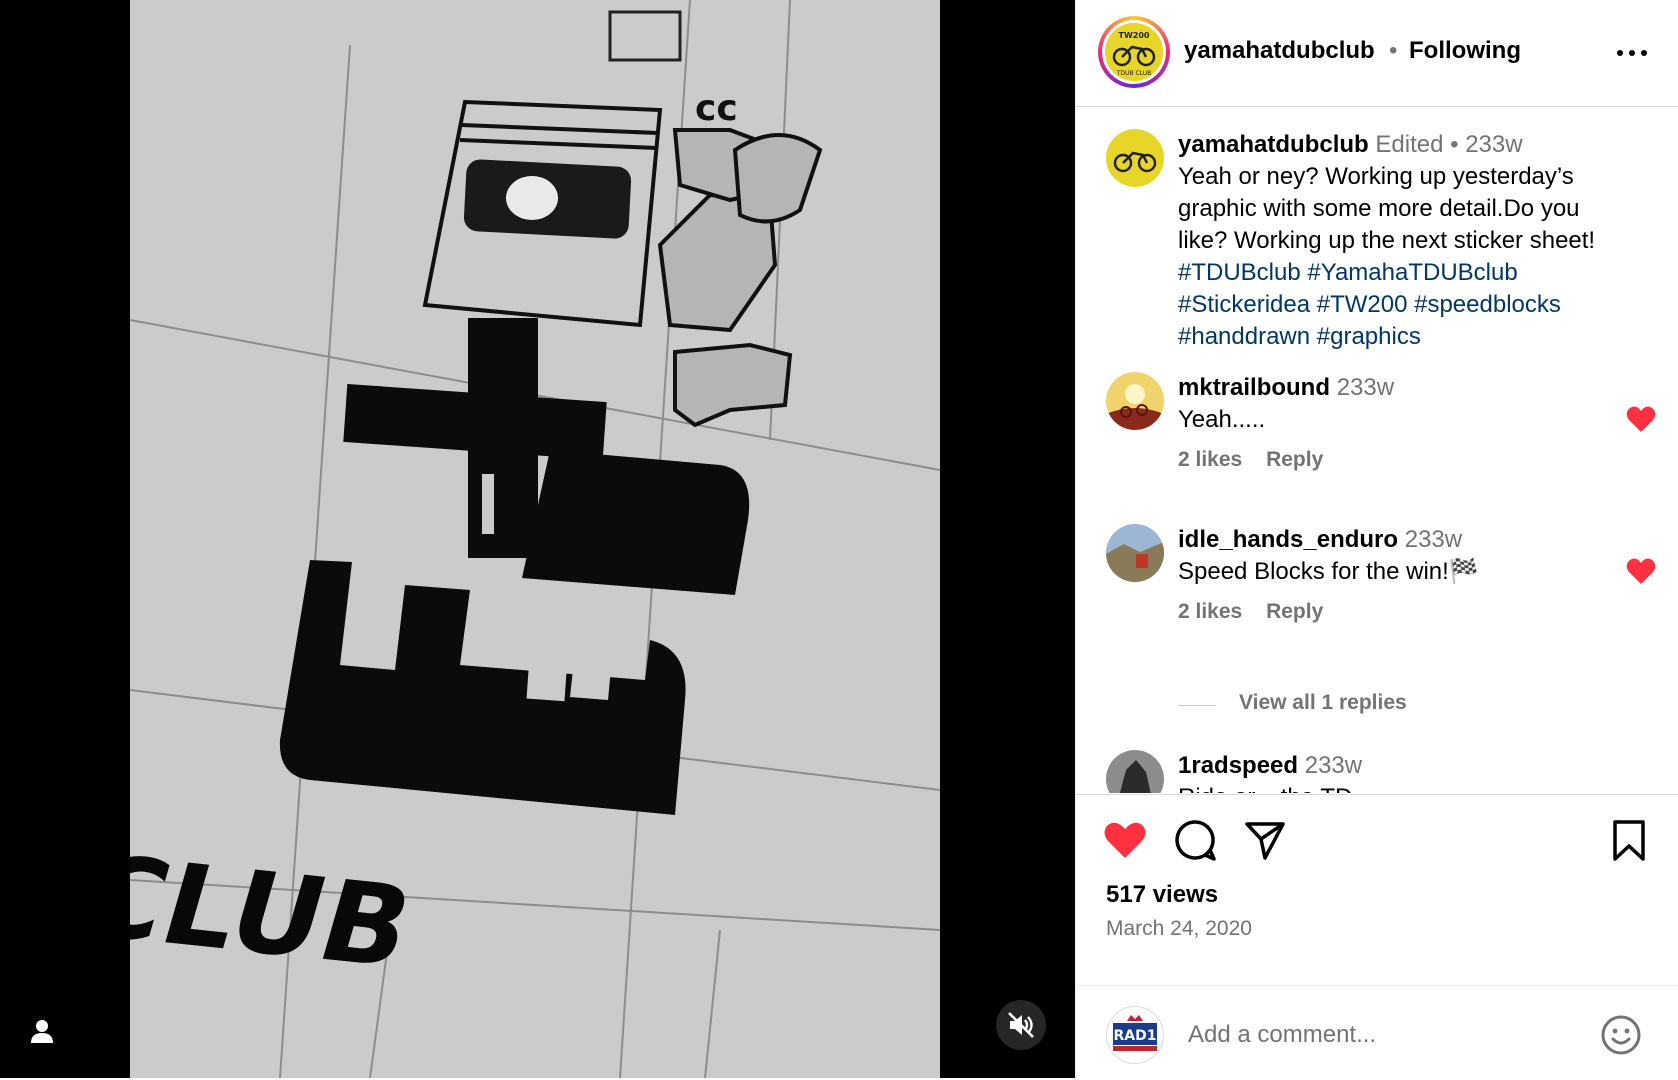  What do you see at coordinates (1376, 176) in the screenshot?
I see `caption-line: Yeah or ney? Working up yesterday’s` at bounding box center [1376, 176].